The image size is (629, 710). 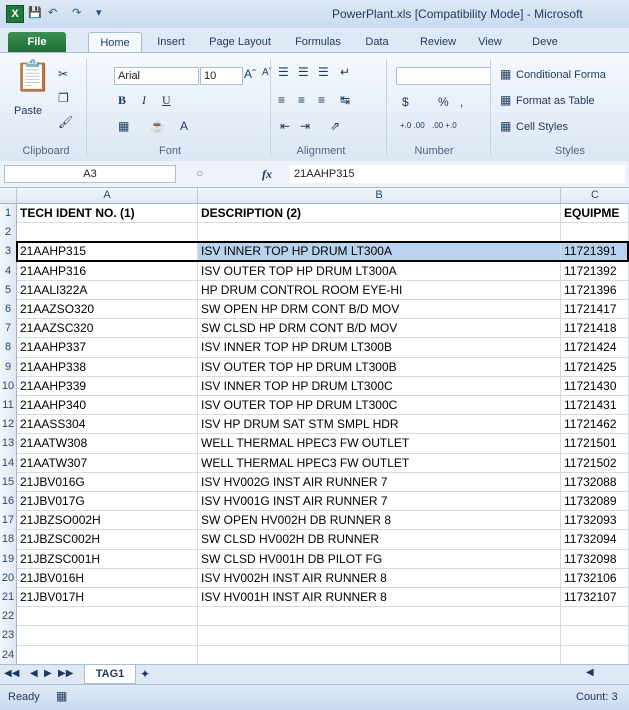 What do you see at coordinates (99, 13) in the screenshot?
I see `customize-qat-icon: ▾` at bounding box center [99, 13].